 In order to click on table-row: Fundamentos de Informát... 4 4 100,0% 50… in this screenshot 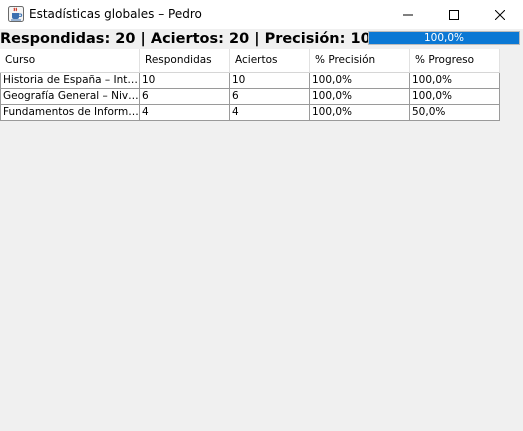, I will do `click(250, 113)`.